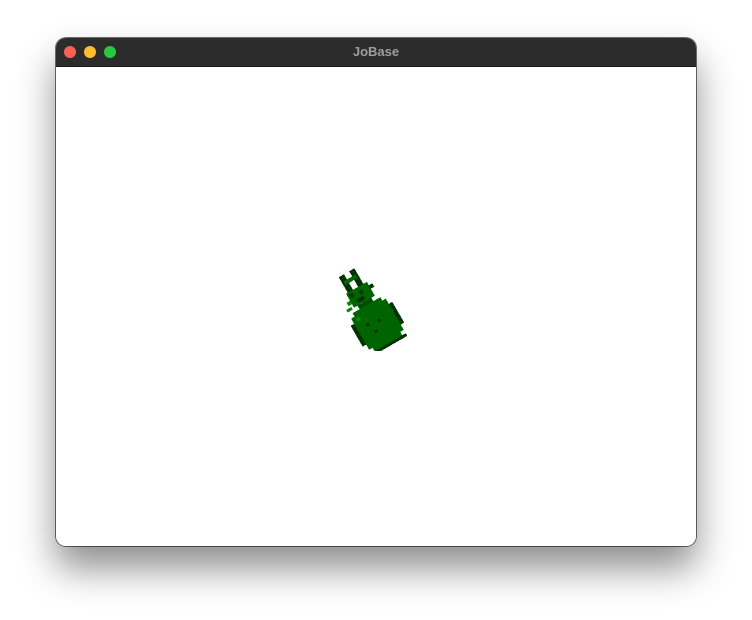 The height and width of the screenshot is (620, 752). I want to click on creature-sprite, so click(373, 309).